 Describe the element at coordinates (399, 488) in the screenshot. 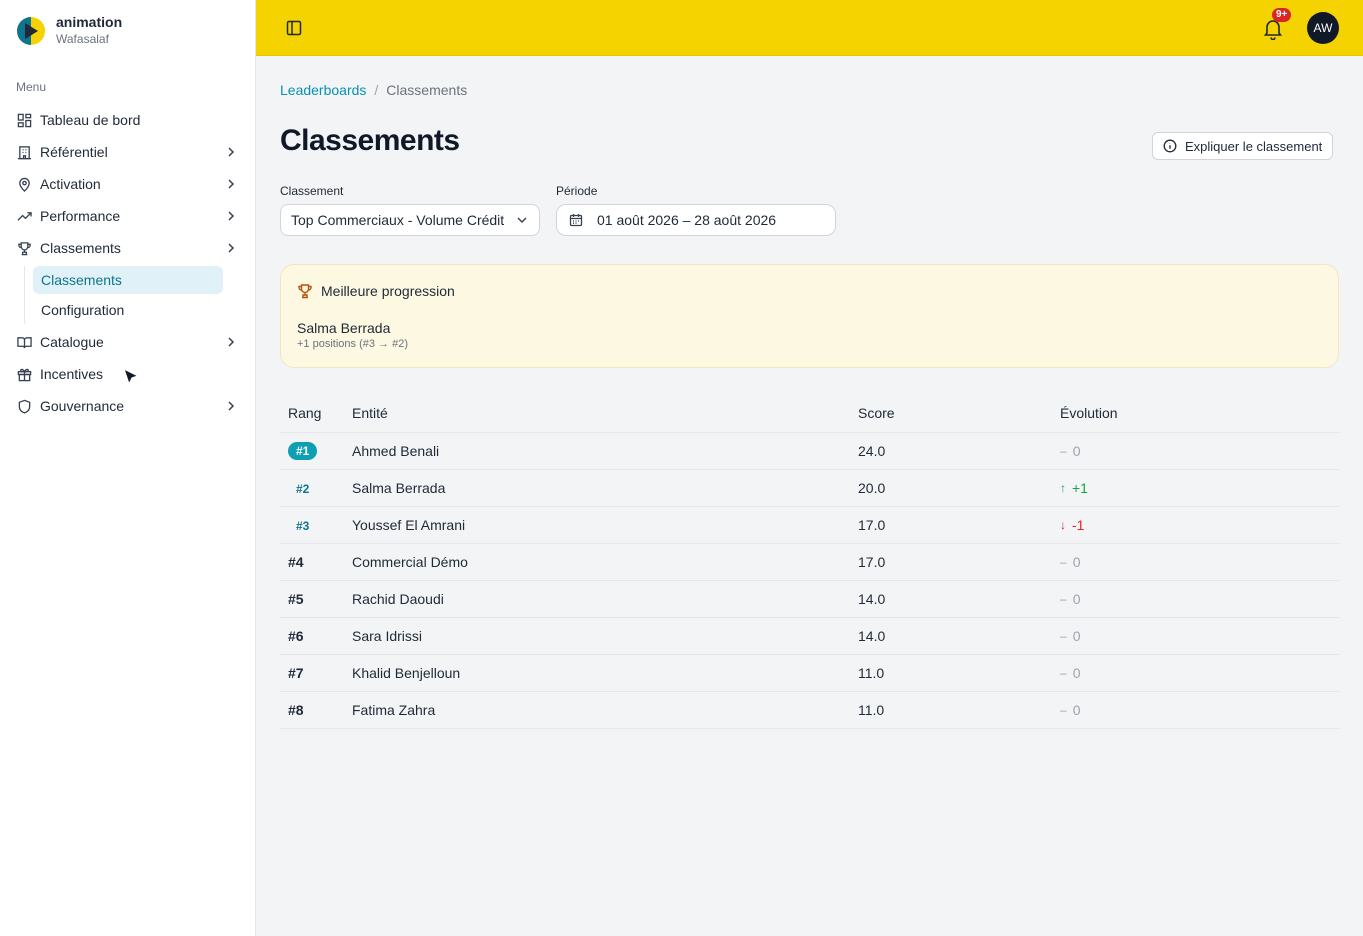

I see `entity-cell: Salma Berrada` at that location.